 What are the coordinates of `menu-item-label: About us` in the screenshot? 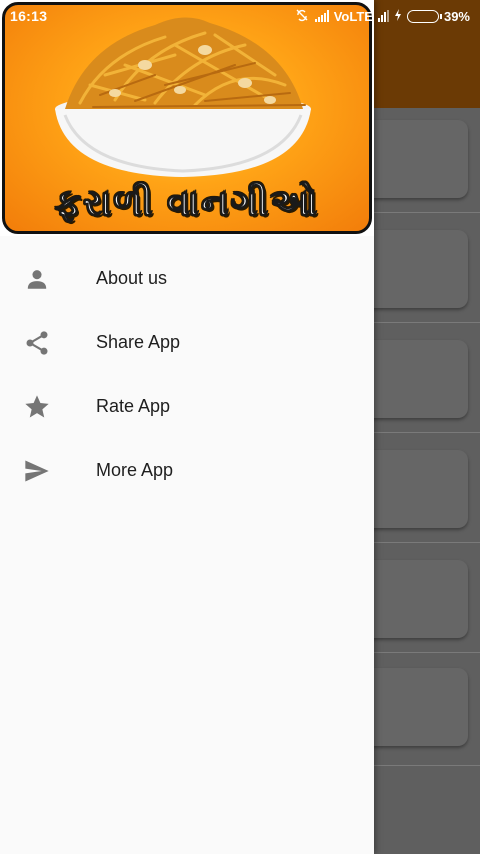 It's located at (132, 277).